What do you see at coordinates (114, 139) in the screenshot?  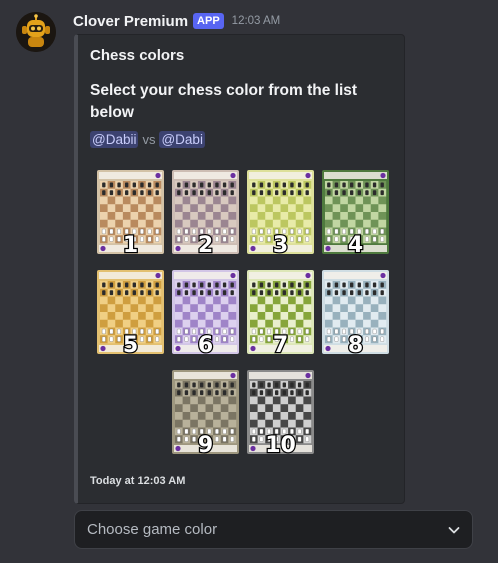 I see `user-mention-1: @Dabii` at bounding box center [114, 139].